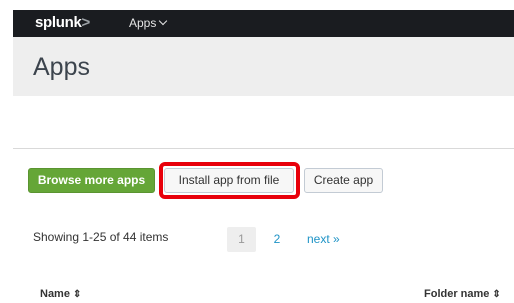  What do you see at coordinates (143, 23) in the screenshot?
I see `apps-menu-label: Apps` at bounding box center [143, 23].